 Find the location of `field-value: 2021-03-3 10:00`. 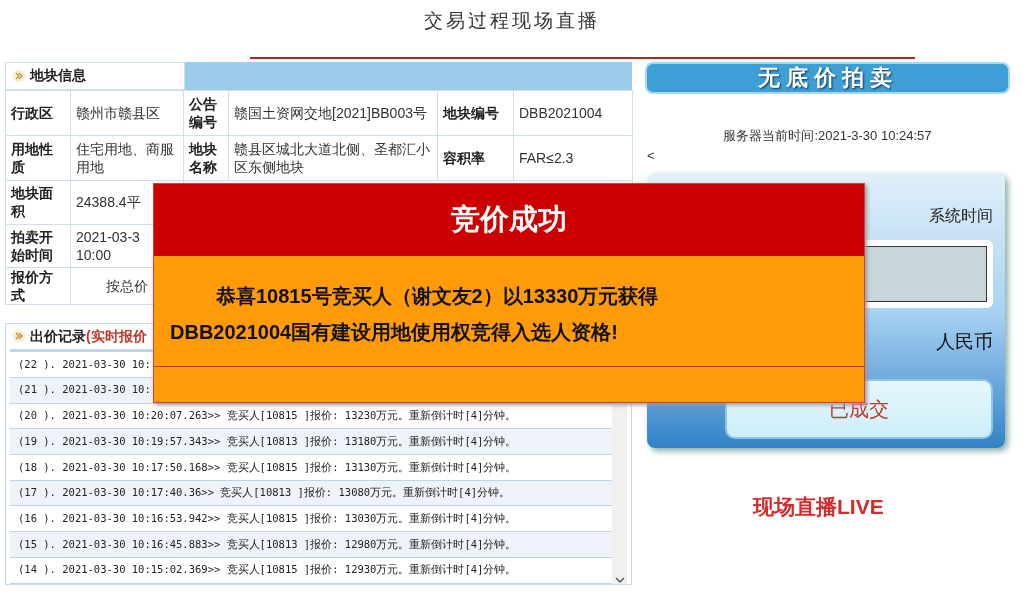

field-value: 2021-03-3 10:00 is located at coordinates (108, 245).